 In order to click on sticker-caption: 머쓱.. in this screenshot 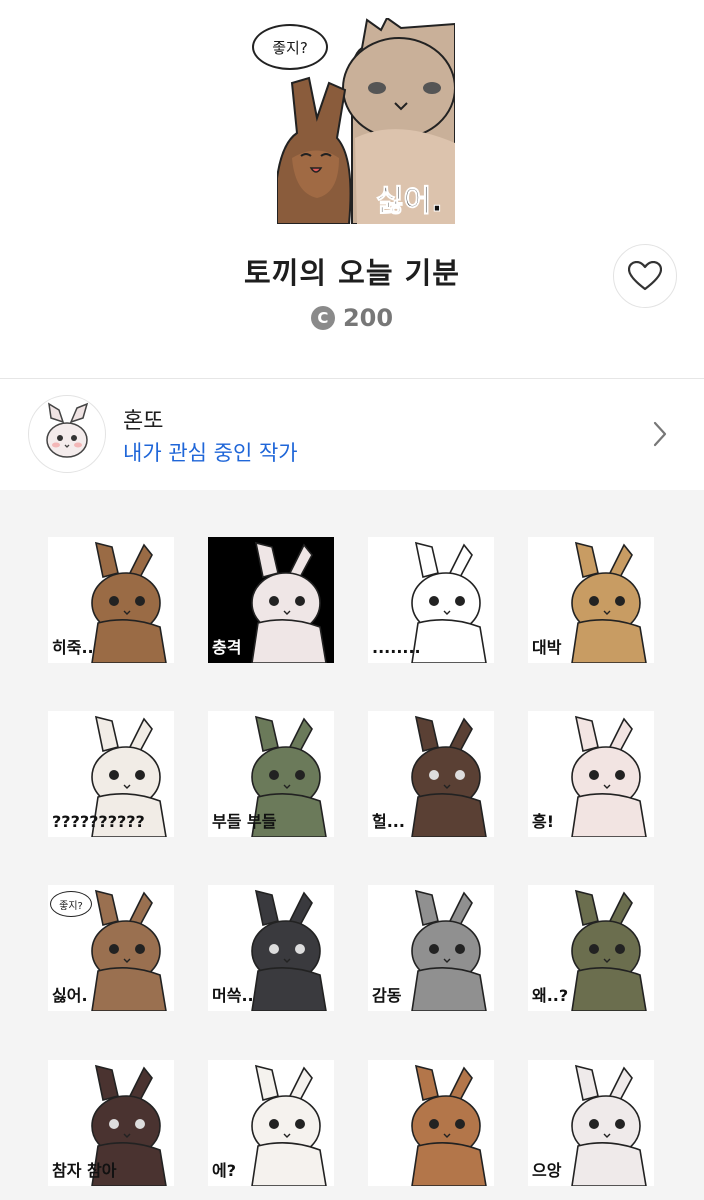, I will do `click(233, 995)`.